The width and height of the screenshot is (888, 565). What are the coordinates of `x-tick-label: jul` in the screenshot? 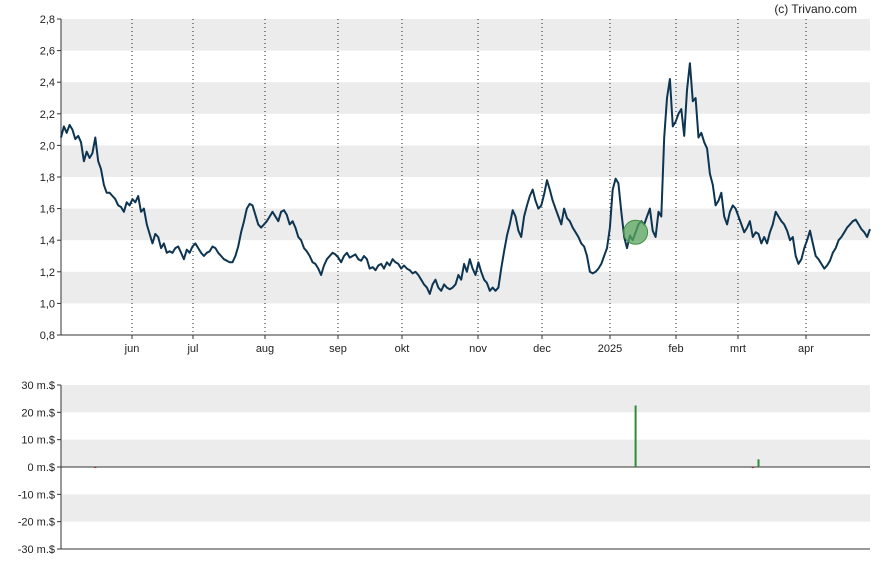 It's located at (192, 349).